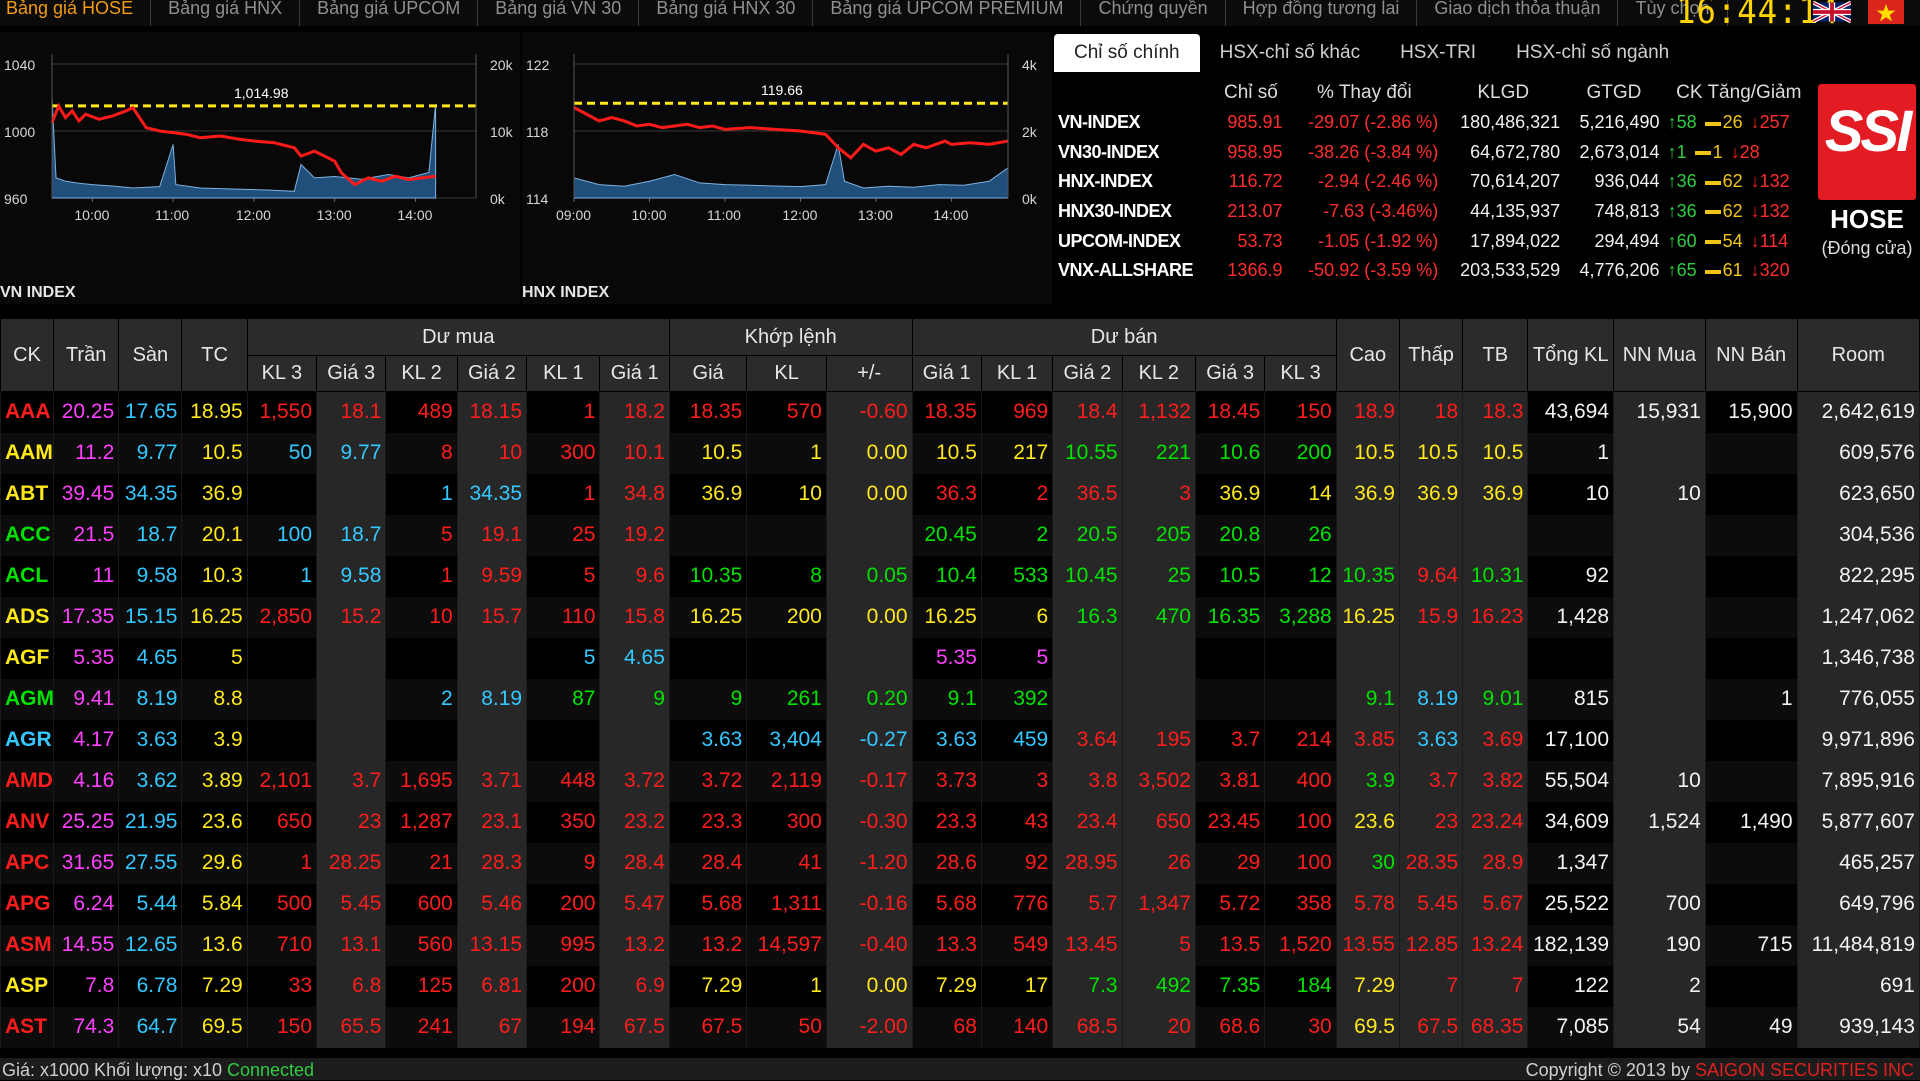 Image resolution: width=1920 pixels, height=1081 pixels. Describe the element at coordinates (1153, 13) in the screenshot. I see `nav-tab-6: Chứng quyền` at that location.